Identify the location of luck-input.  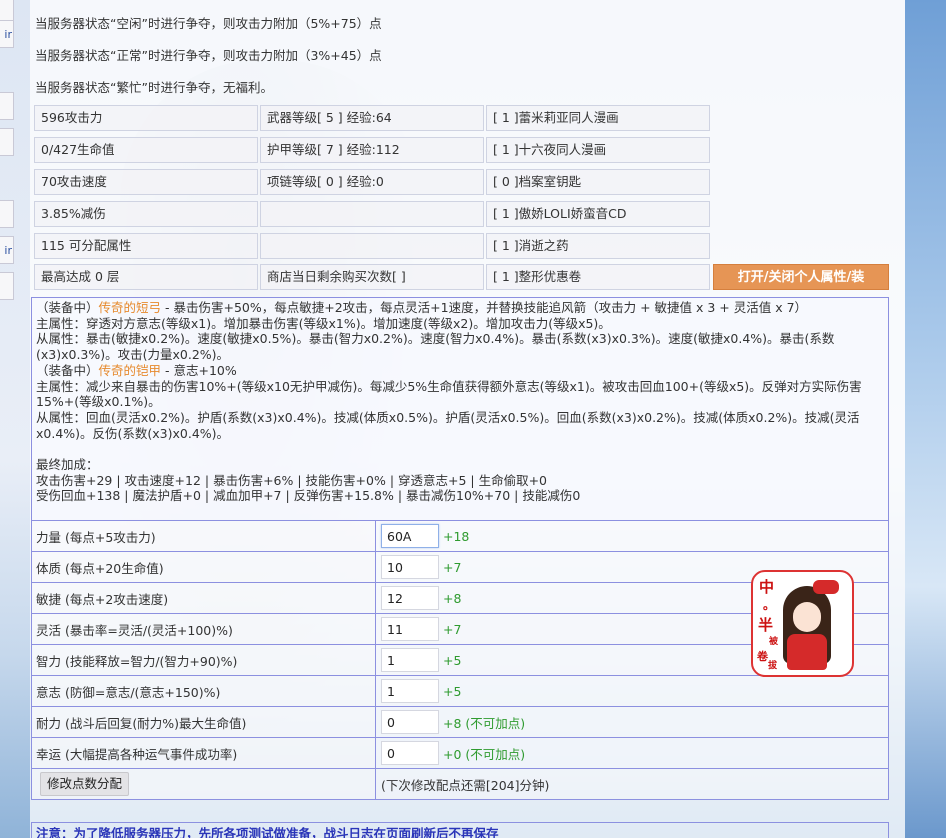
(410, 753).